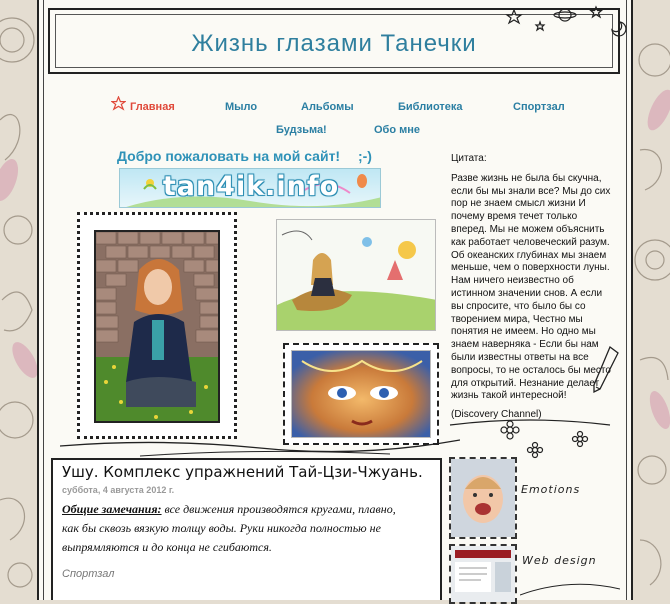 The width and height of the screenshot is (670, 604). I want to click on site-title: Жизнь глазами Танечки, so click(334, 44).